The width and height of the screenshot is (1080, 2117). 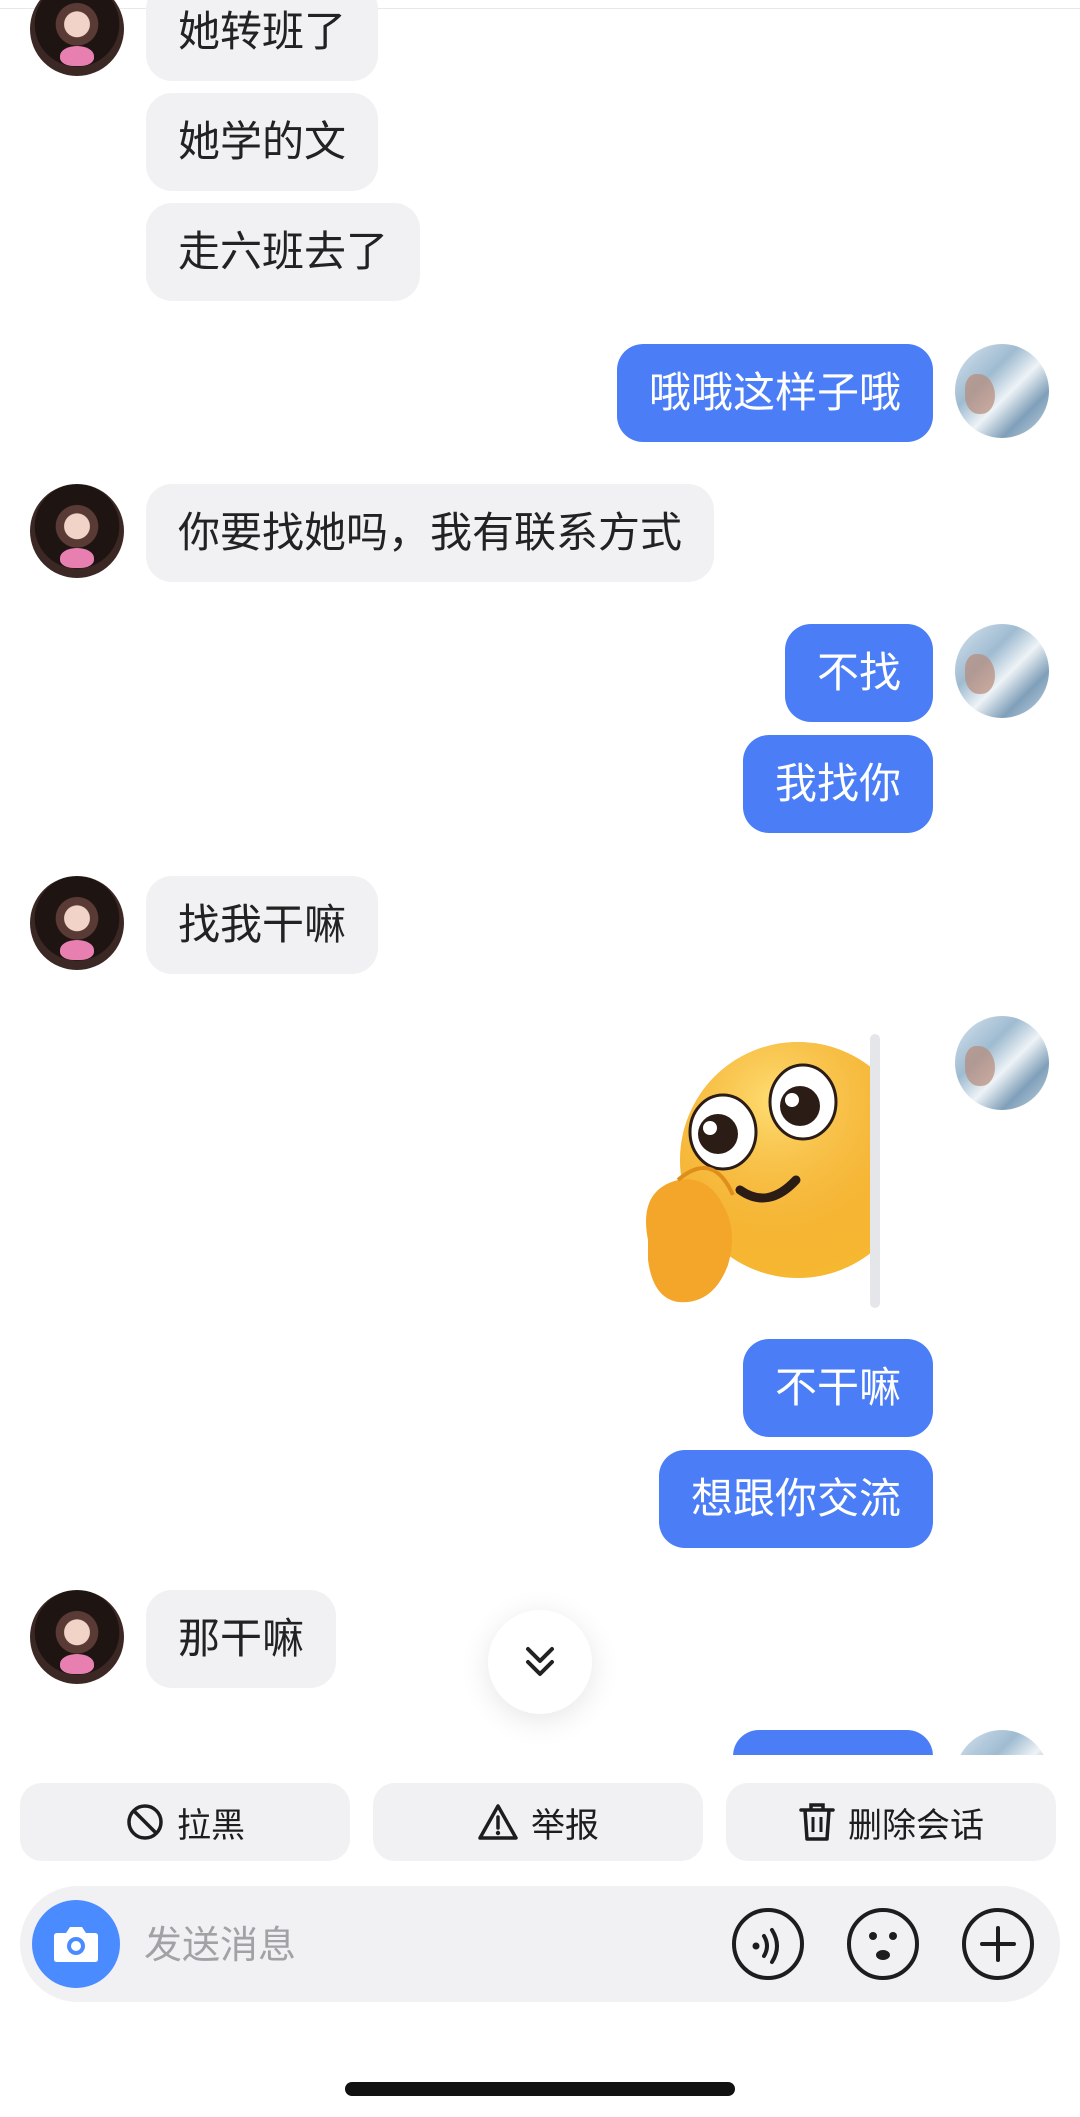 I want to click on message-bubble-sent: 不干嘛, so click(x=837, y=1388).